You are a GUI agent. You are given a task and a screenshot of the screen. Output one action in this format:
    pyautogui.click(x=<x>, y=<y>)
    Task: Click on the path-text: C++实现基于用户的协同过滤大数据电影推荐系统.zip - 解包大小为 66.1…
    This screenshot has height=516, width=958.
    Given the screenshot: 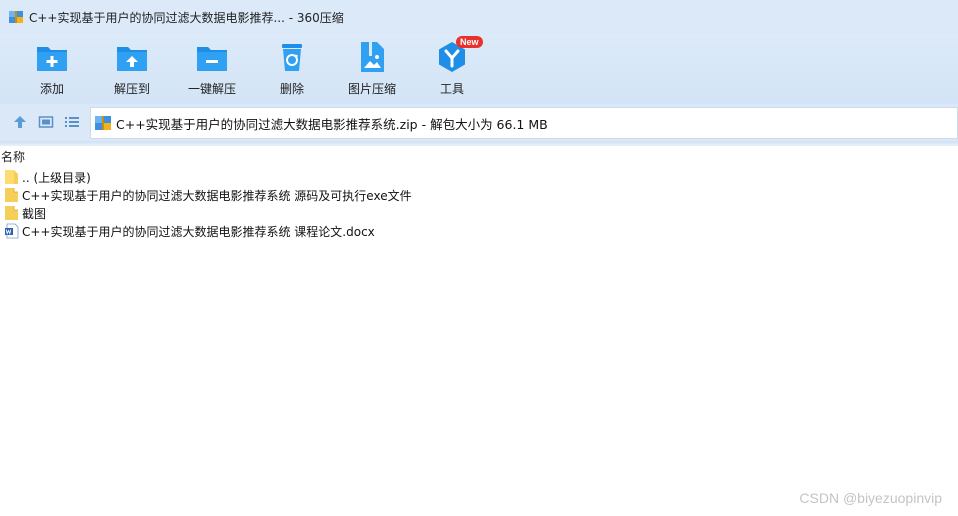 What is the action you would take?
    pyautogui.click(x=332, y=124)
    